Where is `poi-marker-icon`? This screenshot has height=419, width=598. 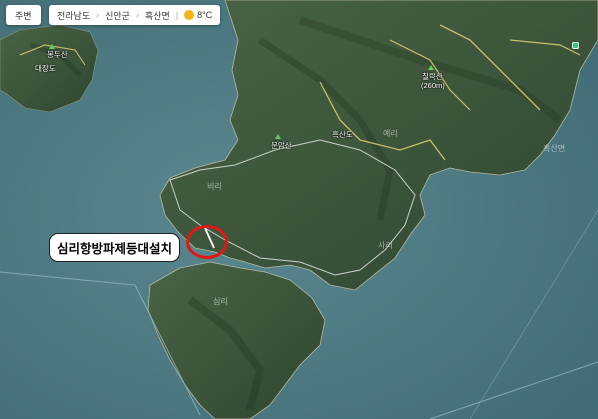
poi-marker-icon is located at coordinates (575, 45).